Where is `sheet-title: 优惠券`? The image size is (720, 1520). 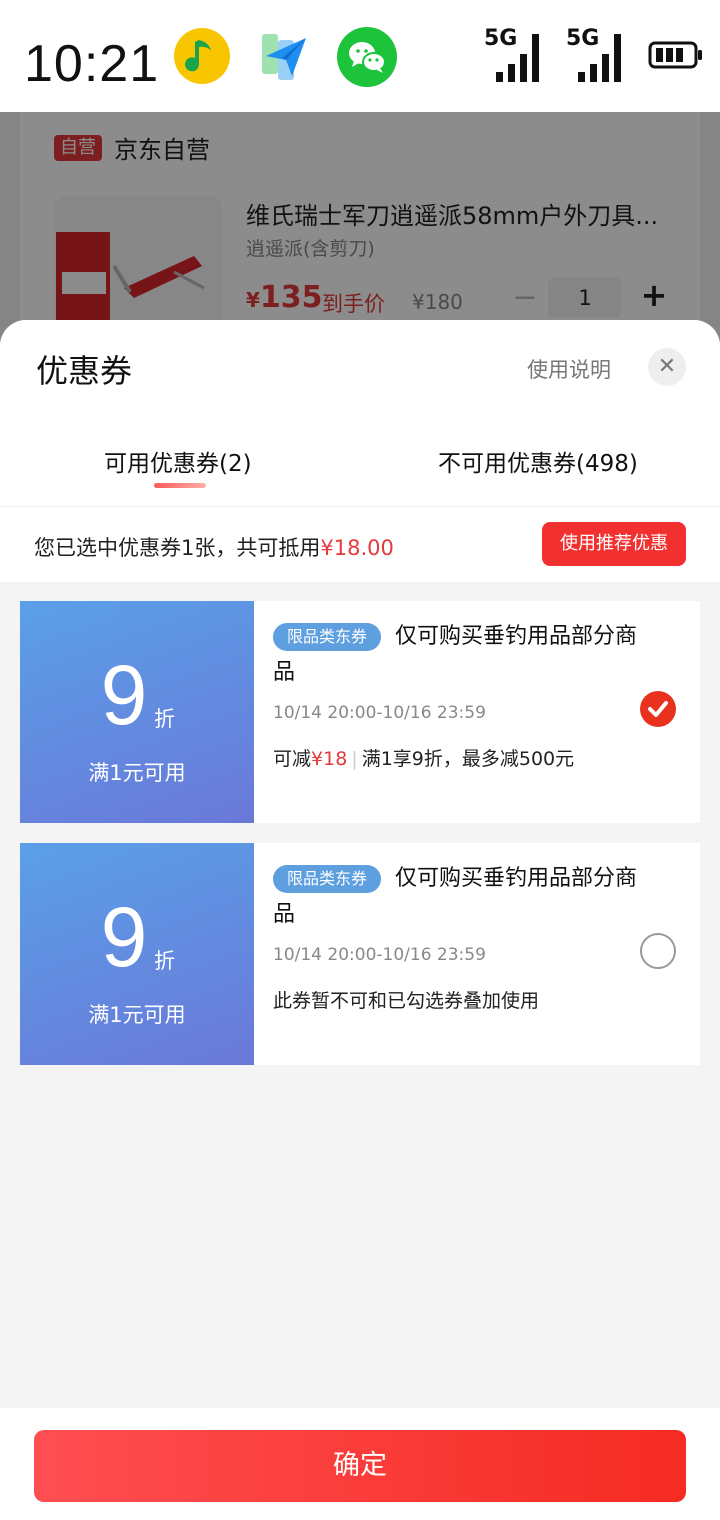
sheet-title: 优惠券 is located at coordinates (84, 371).